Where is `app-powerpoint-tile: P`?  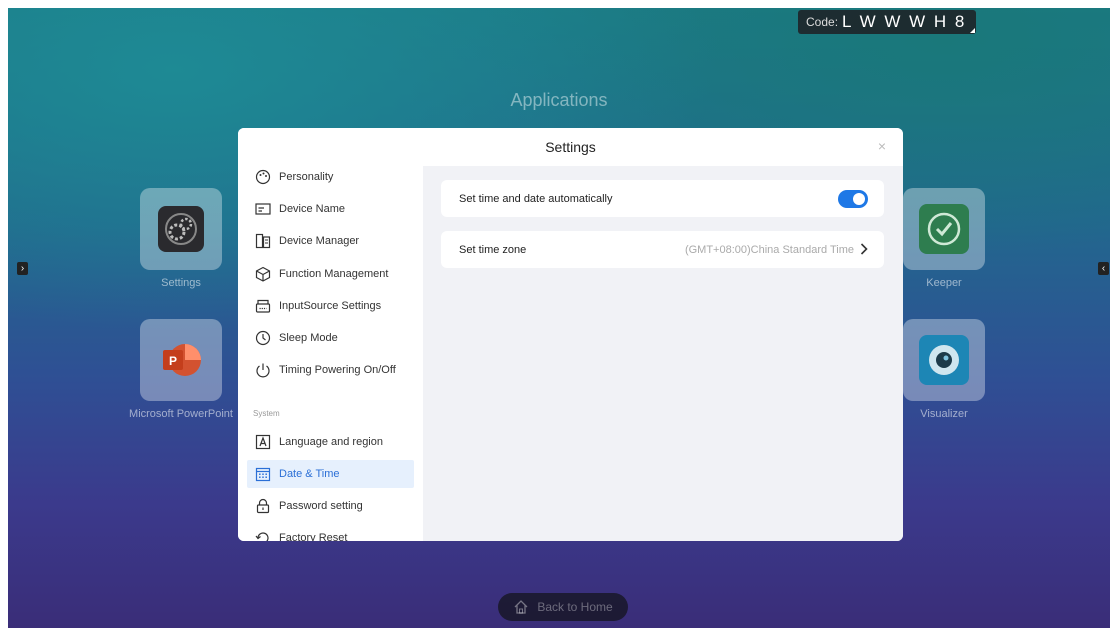
app-powerpoint-tile: P is located at coordinates (181, 360).